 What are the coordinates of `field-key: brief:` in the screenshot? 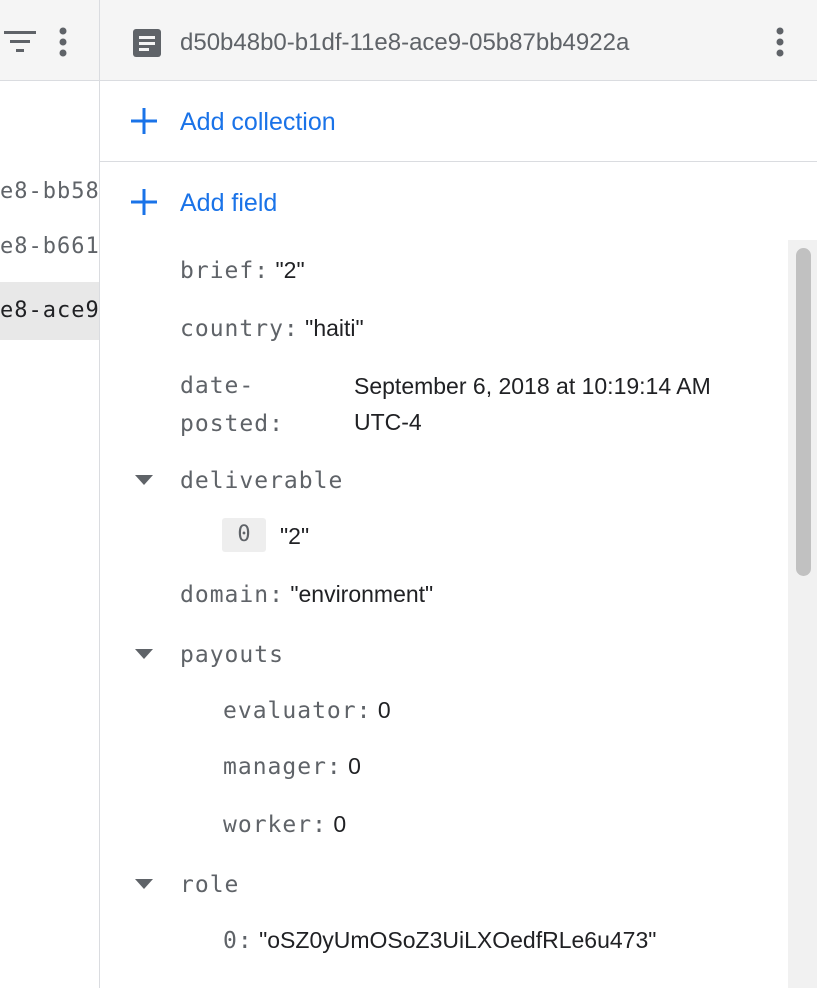 It's located at (225, 271).